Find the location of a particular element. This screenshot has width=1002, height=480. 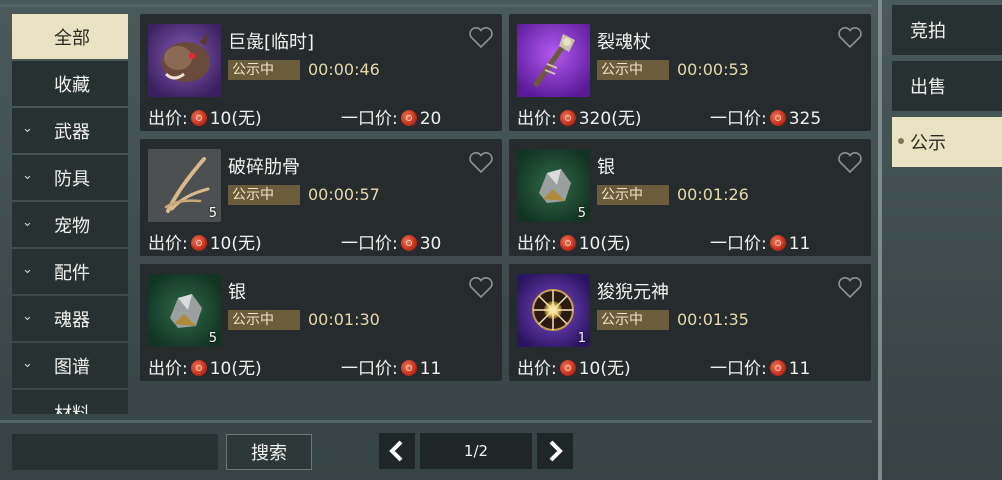

tab-auction: 竞拍 is located at coordinates (947, 30).